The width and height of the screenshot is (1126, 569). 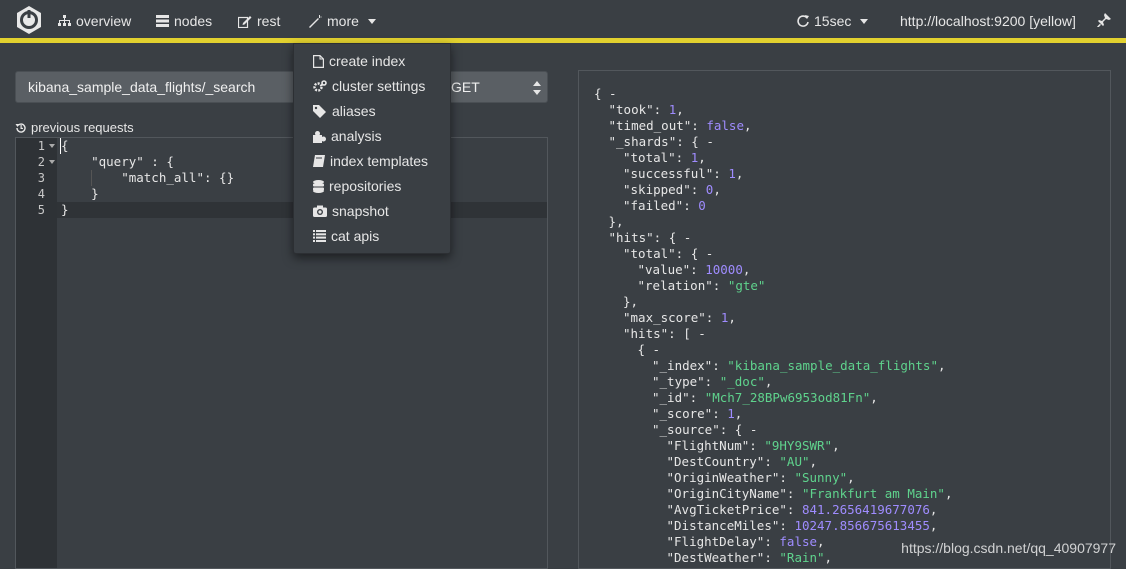 What do you see at coordinates (60, 146) in the screenshot?
I see `text-cursor` at bounding box center [60, 146].